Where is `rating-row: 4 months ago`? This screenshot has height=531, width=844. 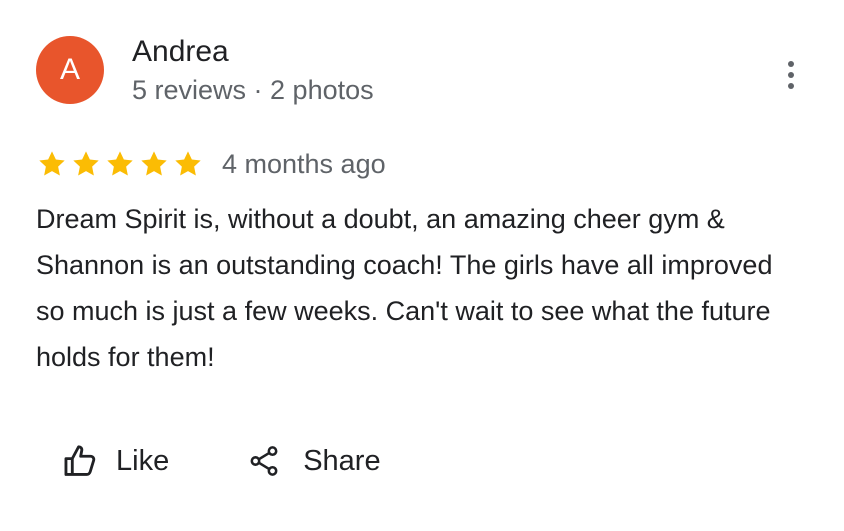 rating-row: 4 months ago is located at coordinates (211, 164).